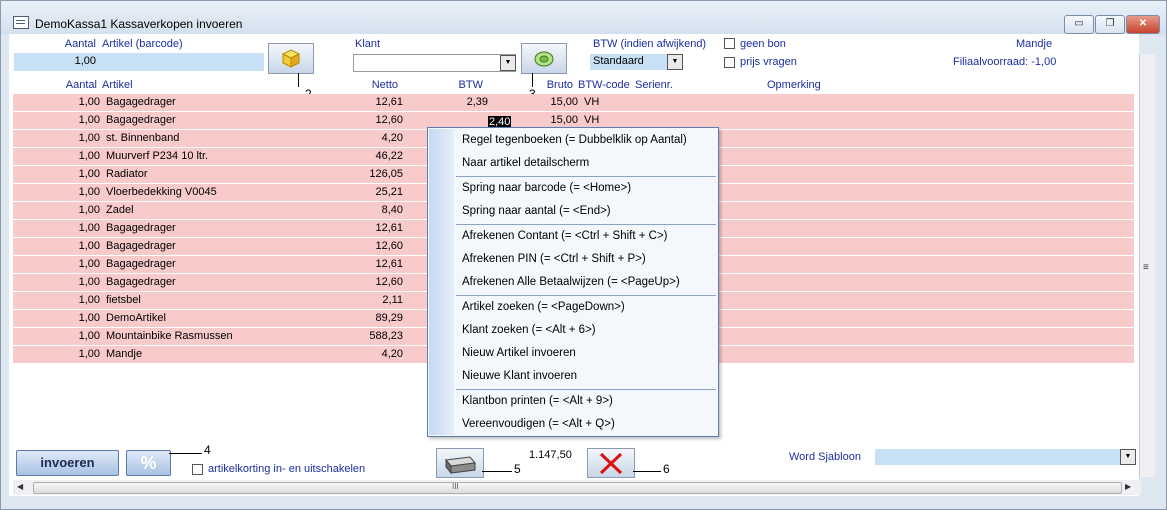 This screenshot has width=1167, height=510. I want to click on annuleren-button, so click(611, 463).